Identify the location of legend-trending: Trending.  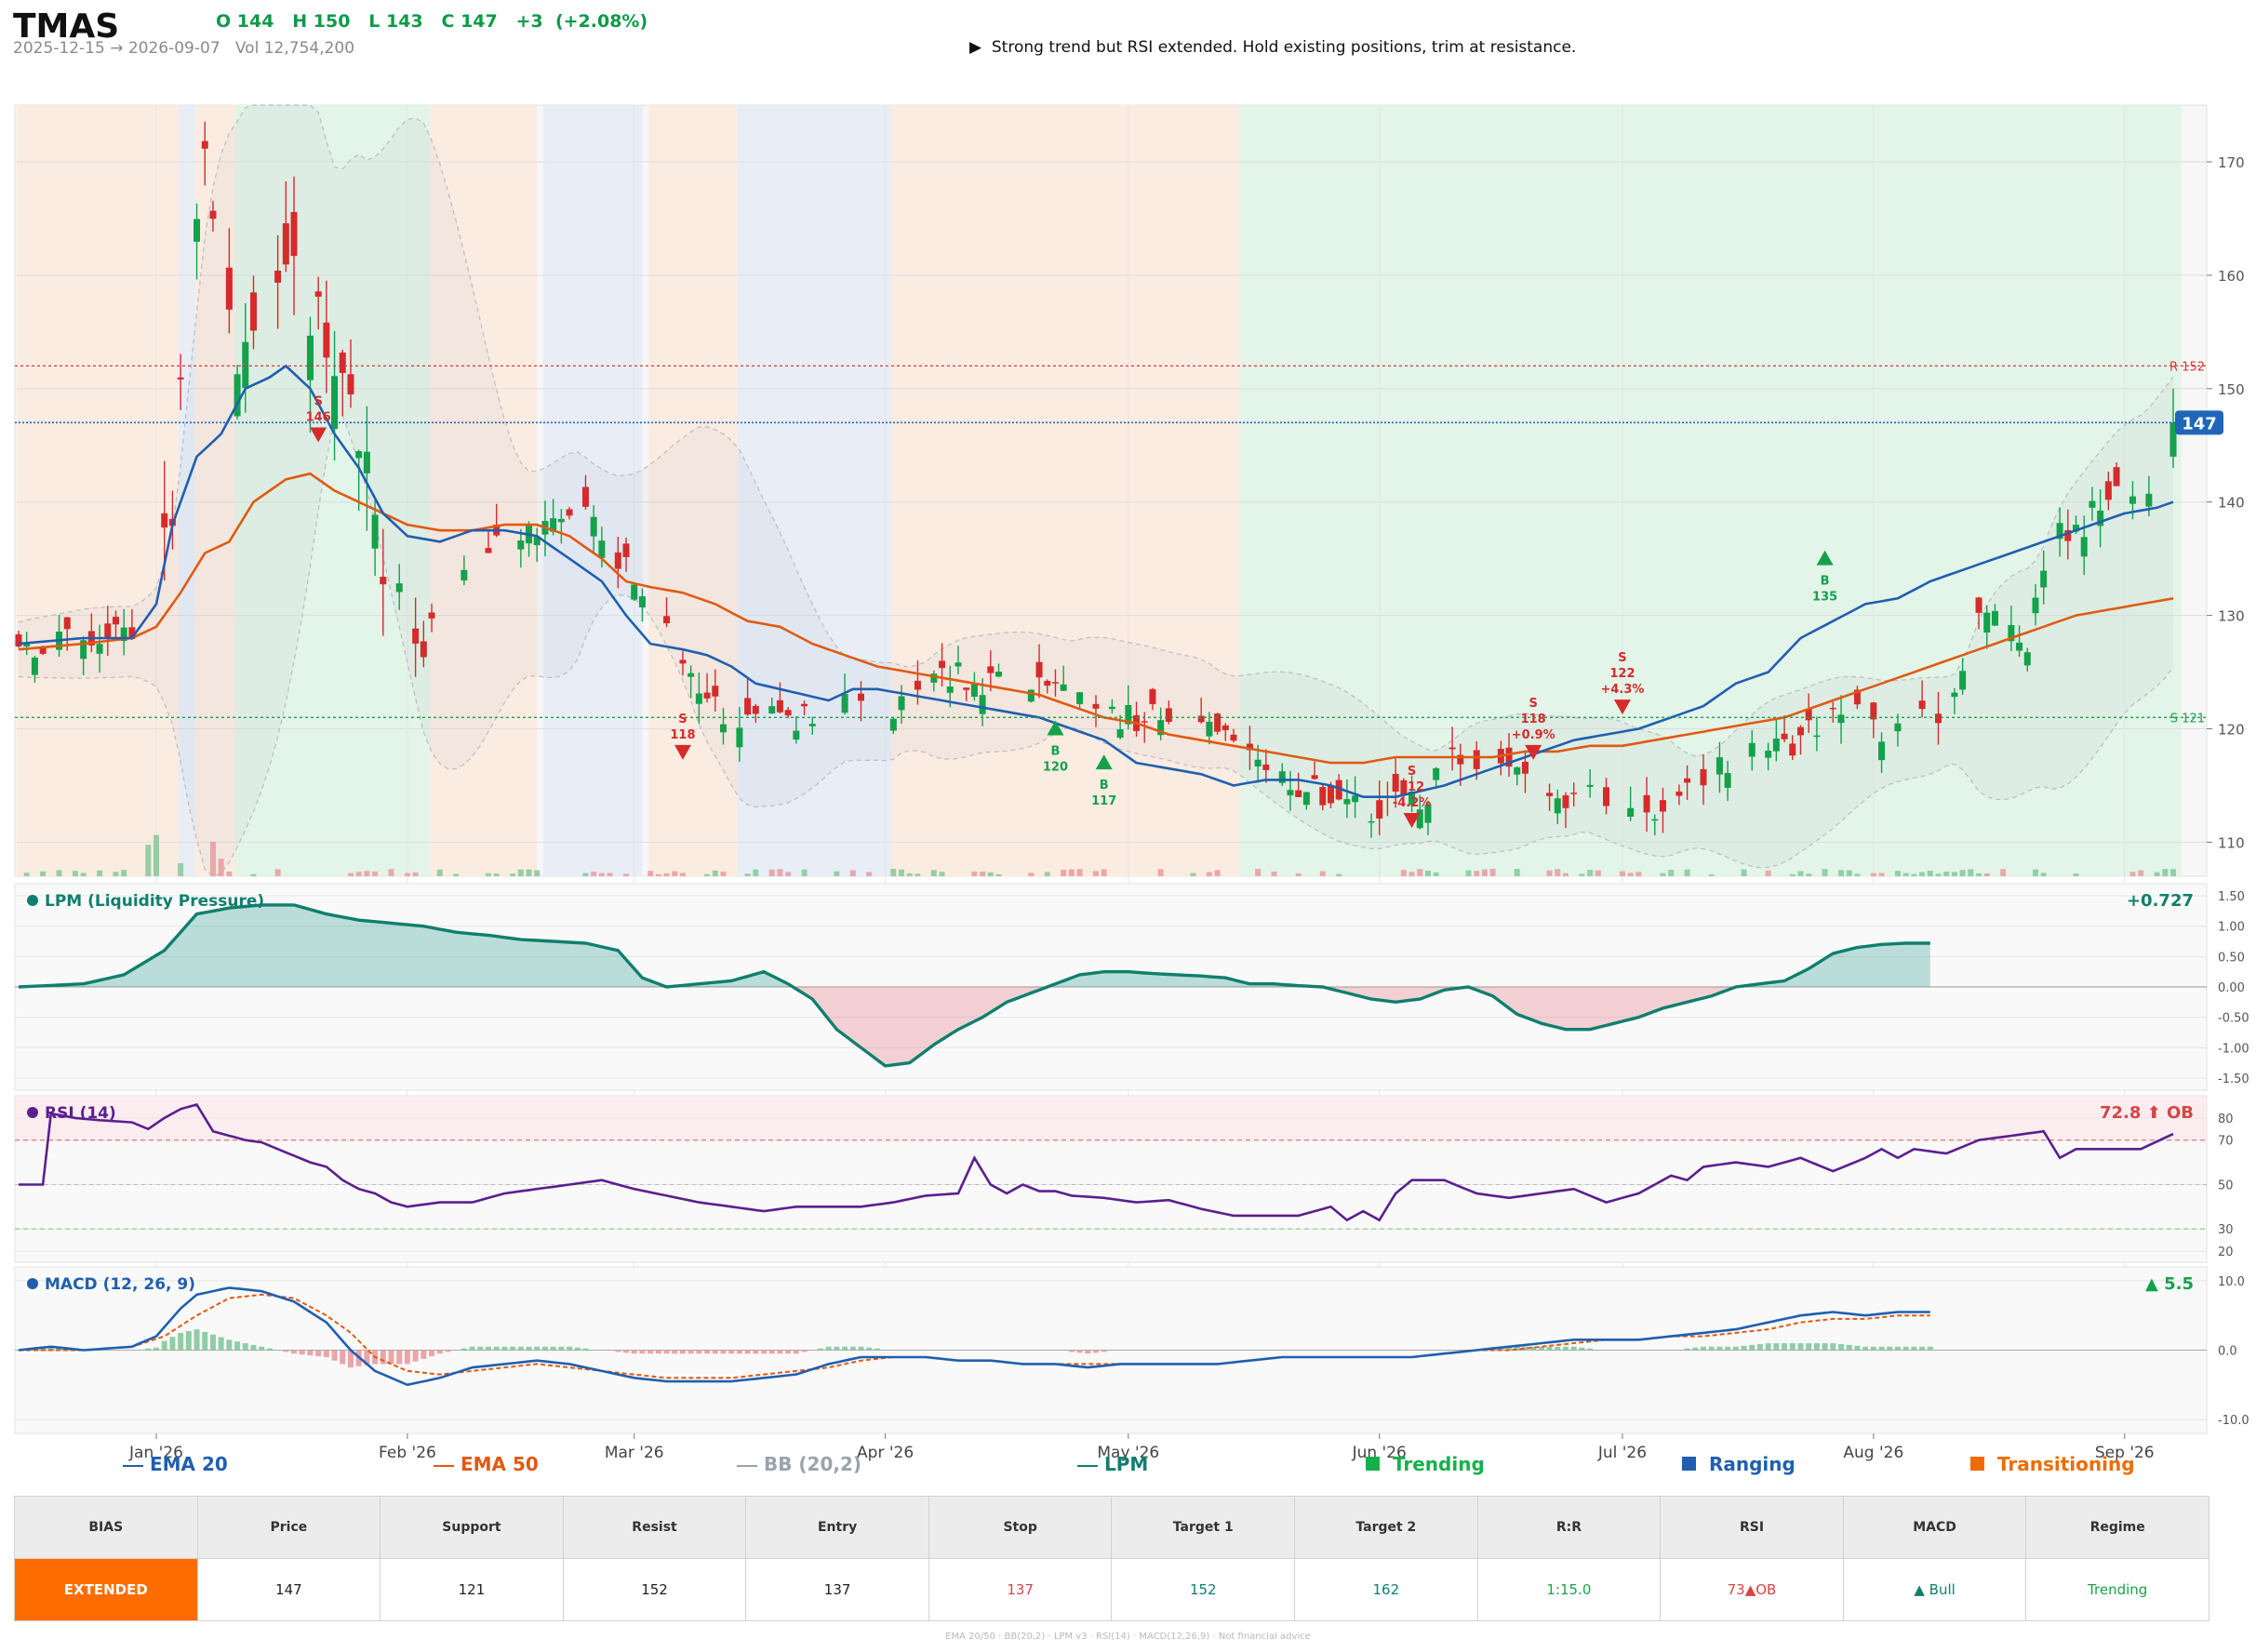
(1425, 1464).